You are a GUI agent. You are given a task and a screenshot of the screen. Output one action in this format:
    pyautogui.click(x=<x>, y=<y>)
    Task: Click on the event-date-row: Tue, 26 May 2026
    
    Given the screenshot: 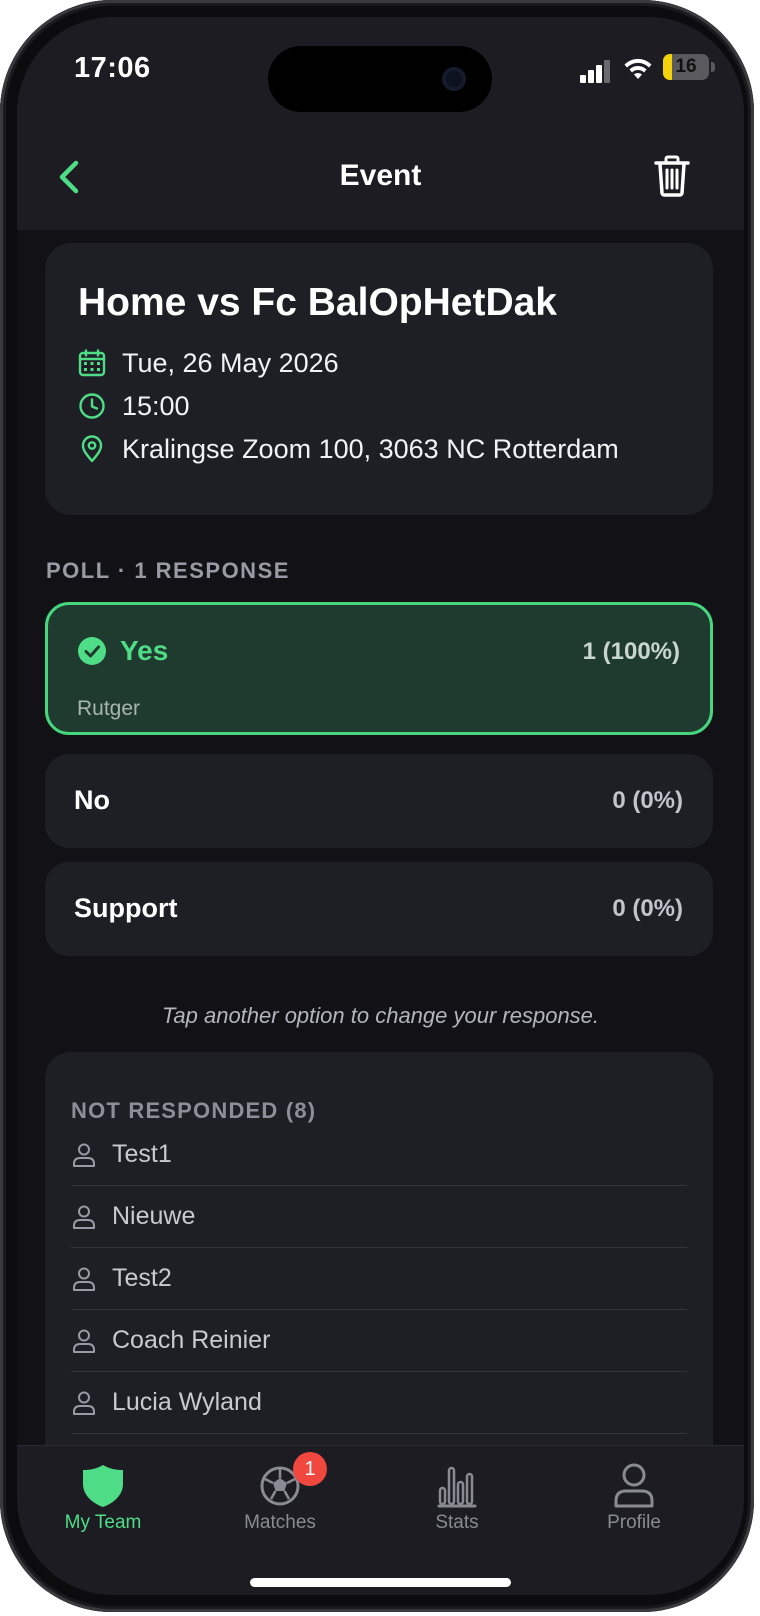 What is the action you would take?
    pyautogui.click(x=208, y=363)
    